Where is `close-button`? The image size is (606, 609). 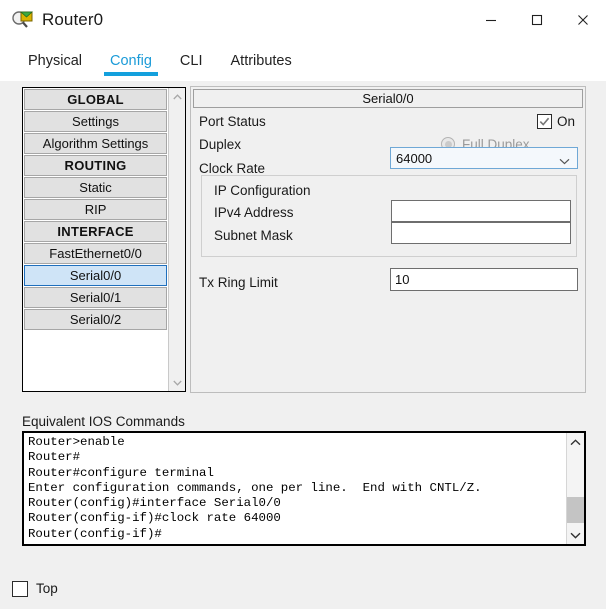 close-button is located at coordinates (583, 20).